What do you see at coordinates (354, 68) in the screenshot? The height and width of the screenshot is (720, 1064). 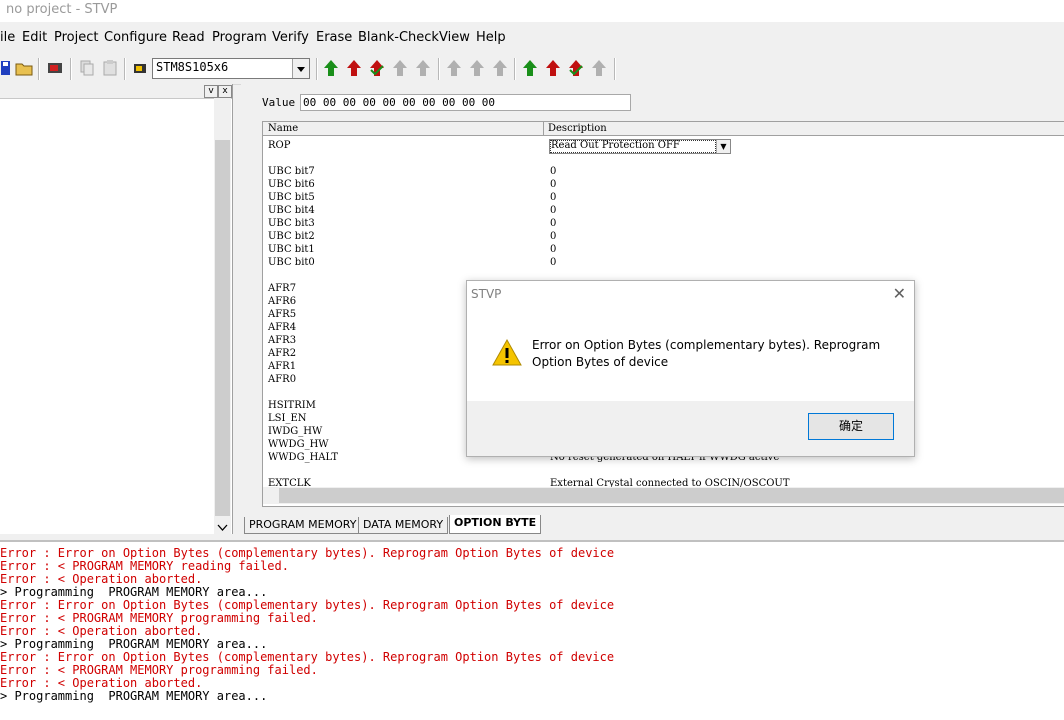 I see `program-all-icon` at bounding box center [354, 68].